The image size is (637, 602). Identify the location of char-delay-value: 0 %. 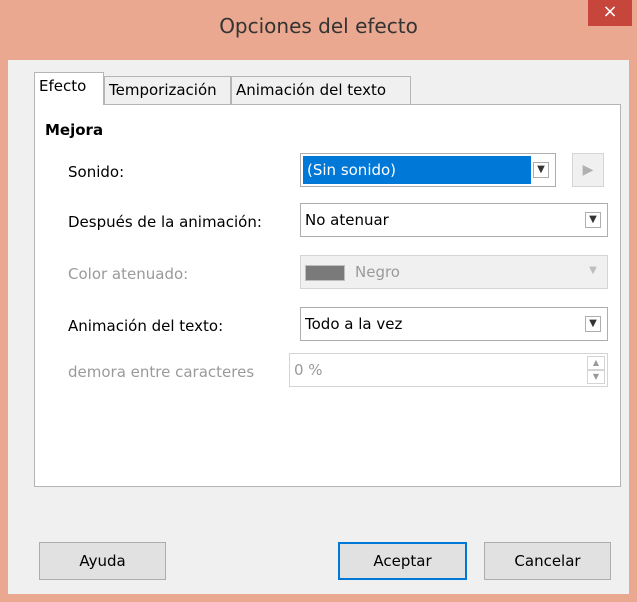
(308, 370).